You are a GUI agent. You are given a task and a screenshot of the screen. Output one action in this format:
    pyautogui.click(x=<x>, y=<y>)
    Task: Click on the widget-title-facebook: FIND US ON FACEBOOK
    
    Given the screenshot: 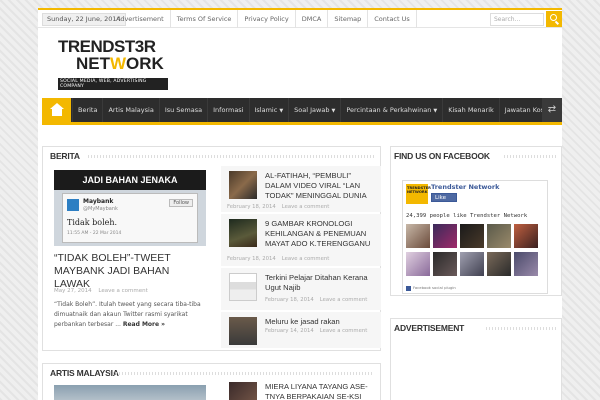 What is the action you would take?
    pyautogui.click(x=442, y=156)
    